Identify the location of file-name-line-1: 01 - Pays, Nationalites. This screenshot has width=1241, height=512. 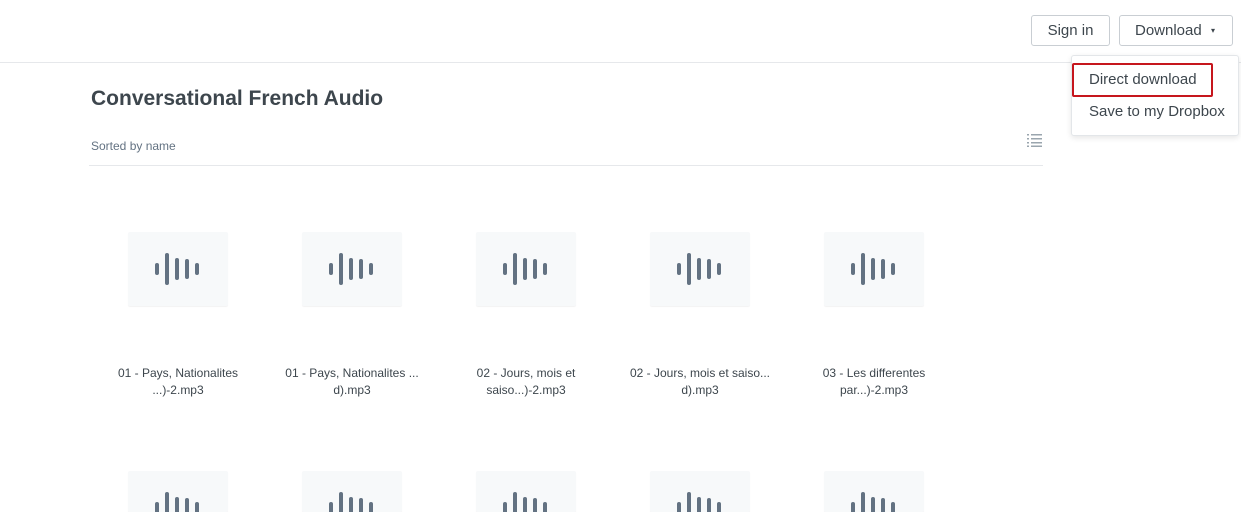
(178, 373).